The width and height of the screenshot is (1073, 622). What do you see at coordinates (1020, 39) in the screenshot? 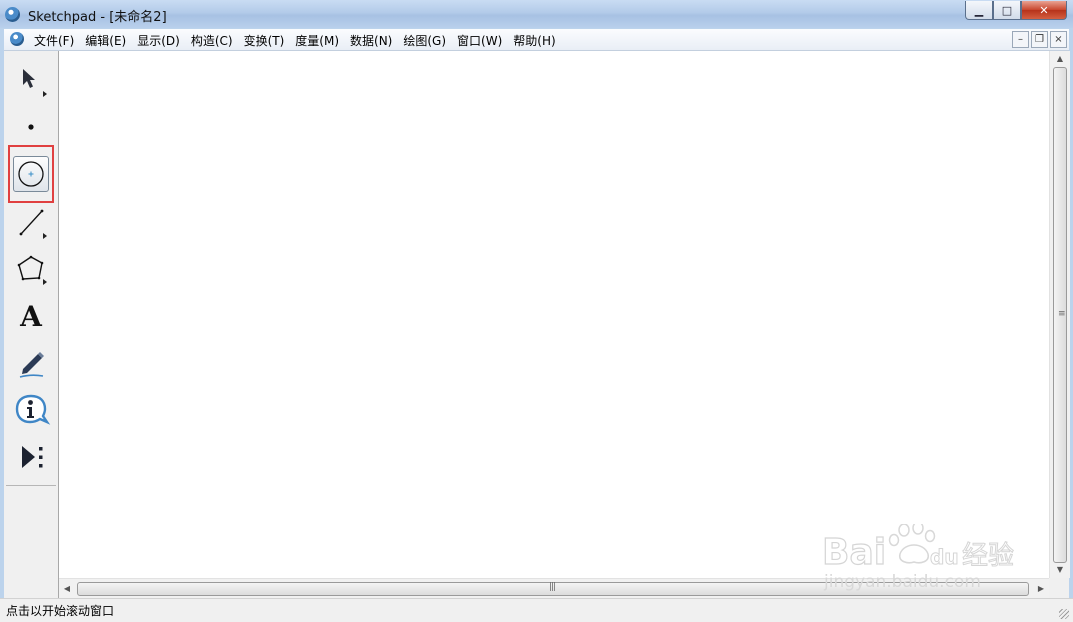
I see `doc-minimize-button: –` at bounding box center [1020, 39].